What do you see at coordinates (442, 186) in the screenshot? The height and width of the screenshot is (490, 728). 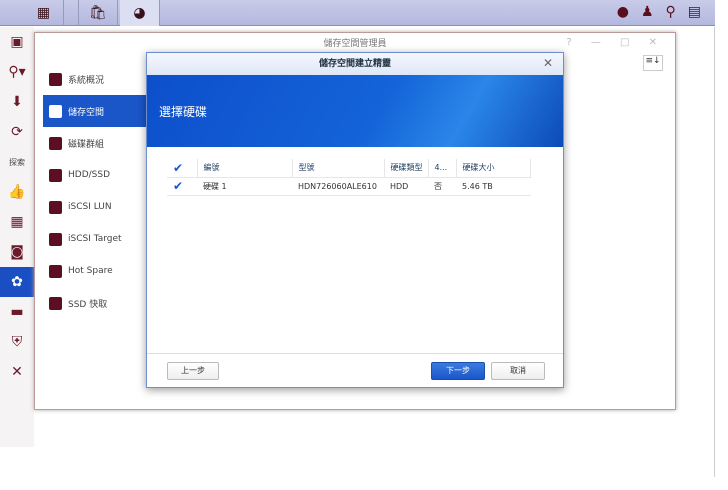 I see `disk-4k: 否` at bounding box center [442, 186].